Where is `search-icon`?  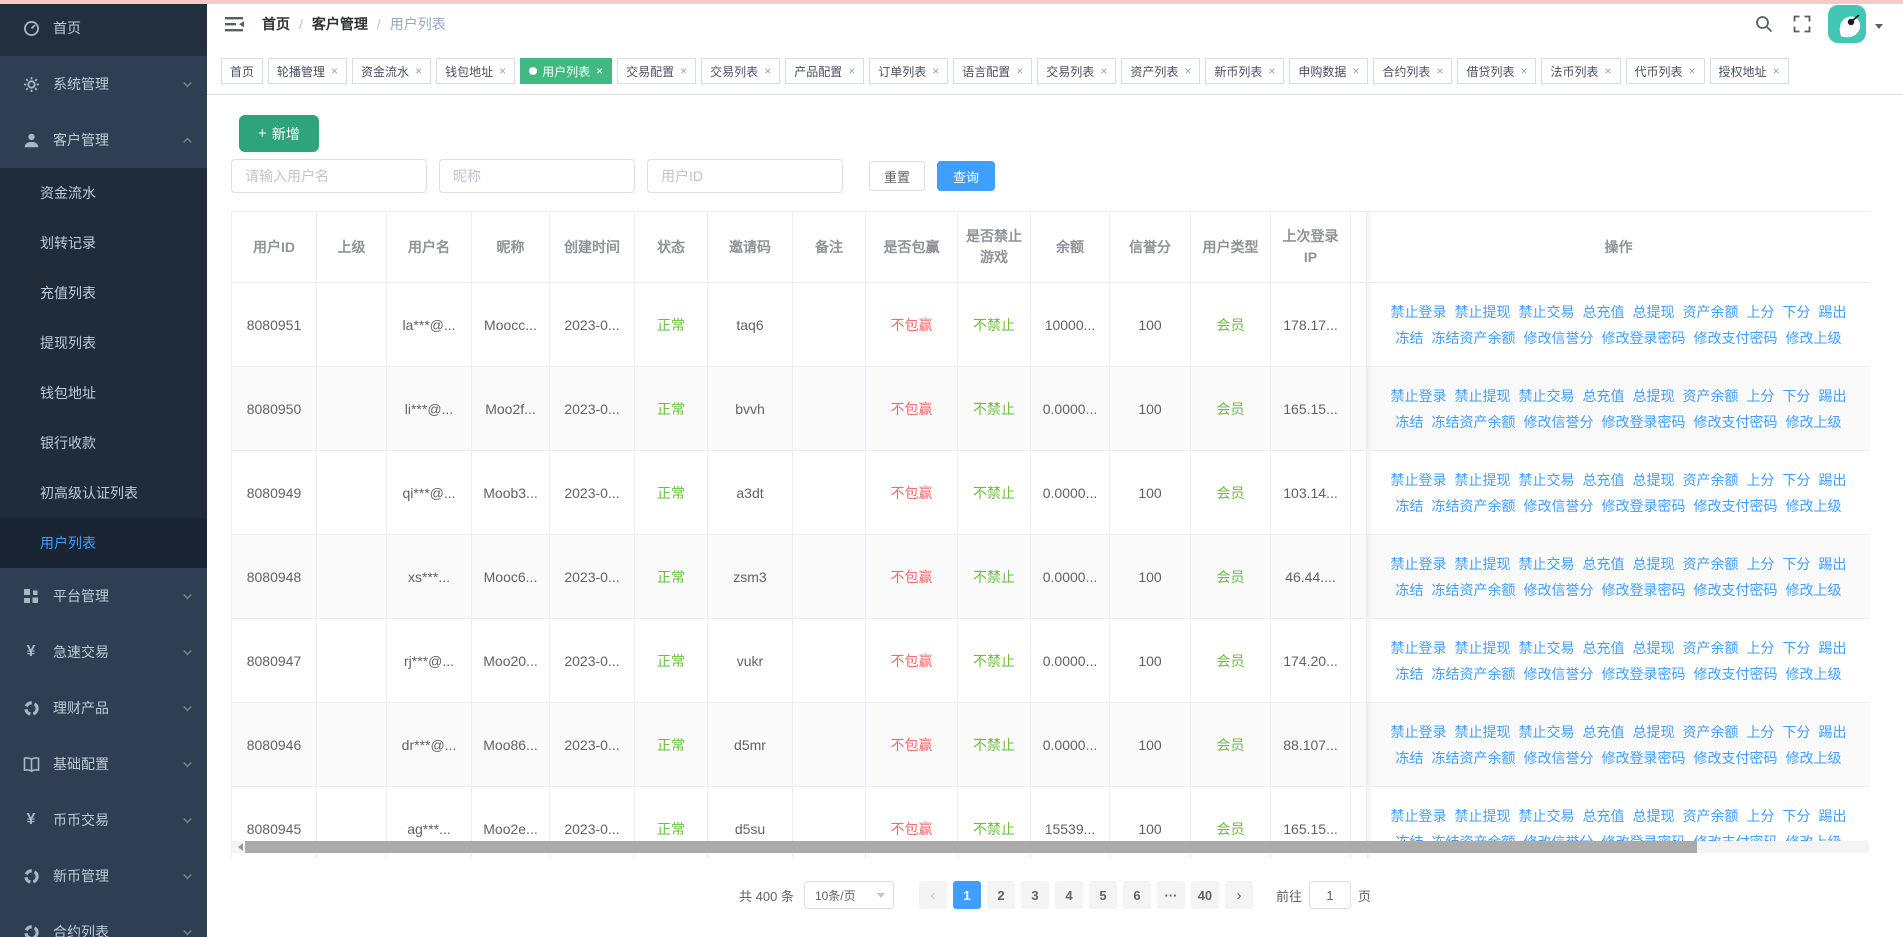
search-icon is located at coordinates (1764, 24).